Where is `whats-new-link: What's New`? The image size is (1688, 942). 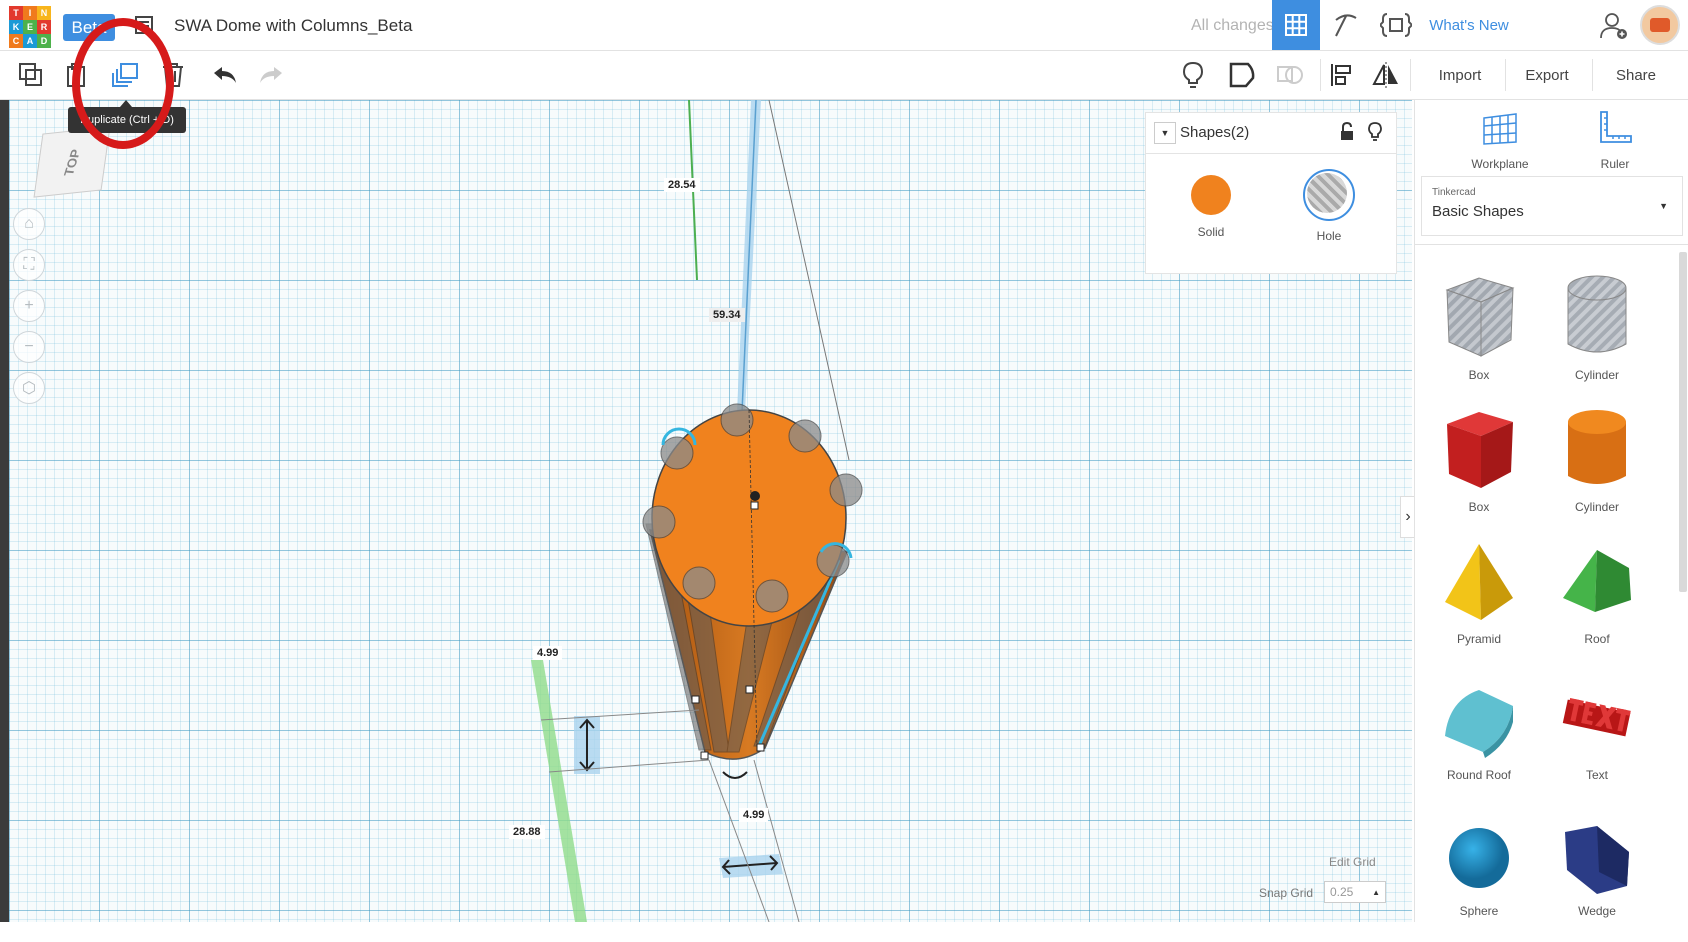 whats-new-link: What's New is located at coordinates (1469, 25).